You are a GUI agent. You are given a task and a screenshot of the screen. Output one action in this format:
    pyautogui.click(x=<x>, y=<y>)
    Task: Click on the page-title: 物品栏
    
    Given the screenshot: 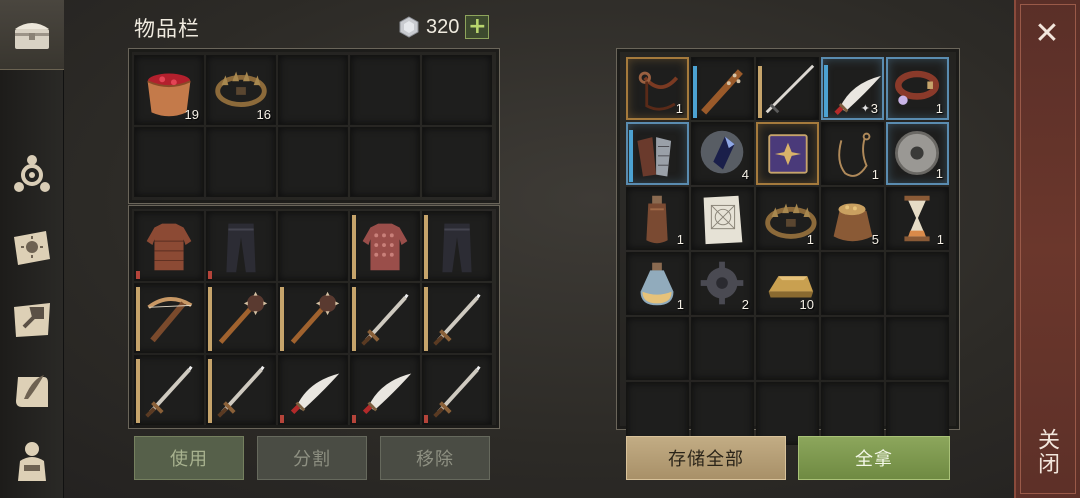 What is the action you would take?
    pyautogui.click(x=167, y=29)
    